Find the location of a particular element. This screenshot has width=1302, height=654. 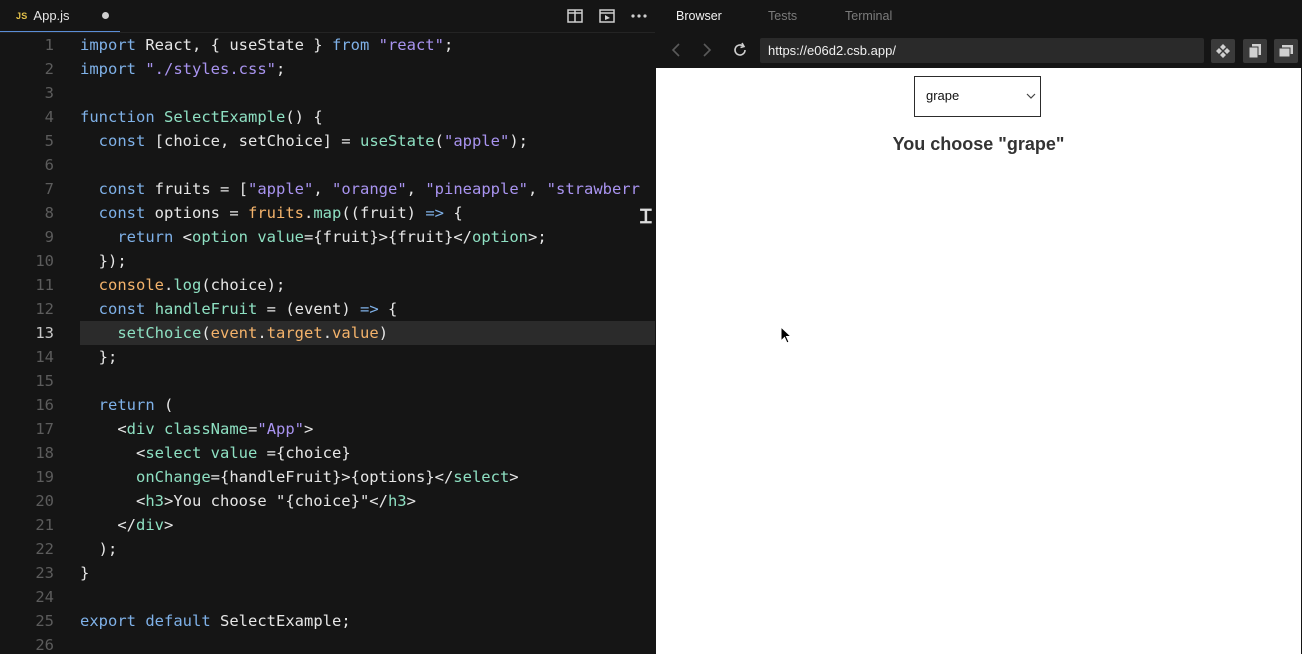

open-new-window-button is located at coordinates (1255, 51).